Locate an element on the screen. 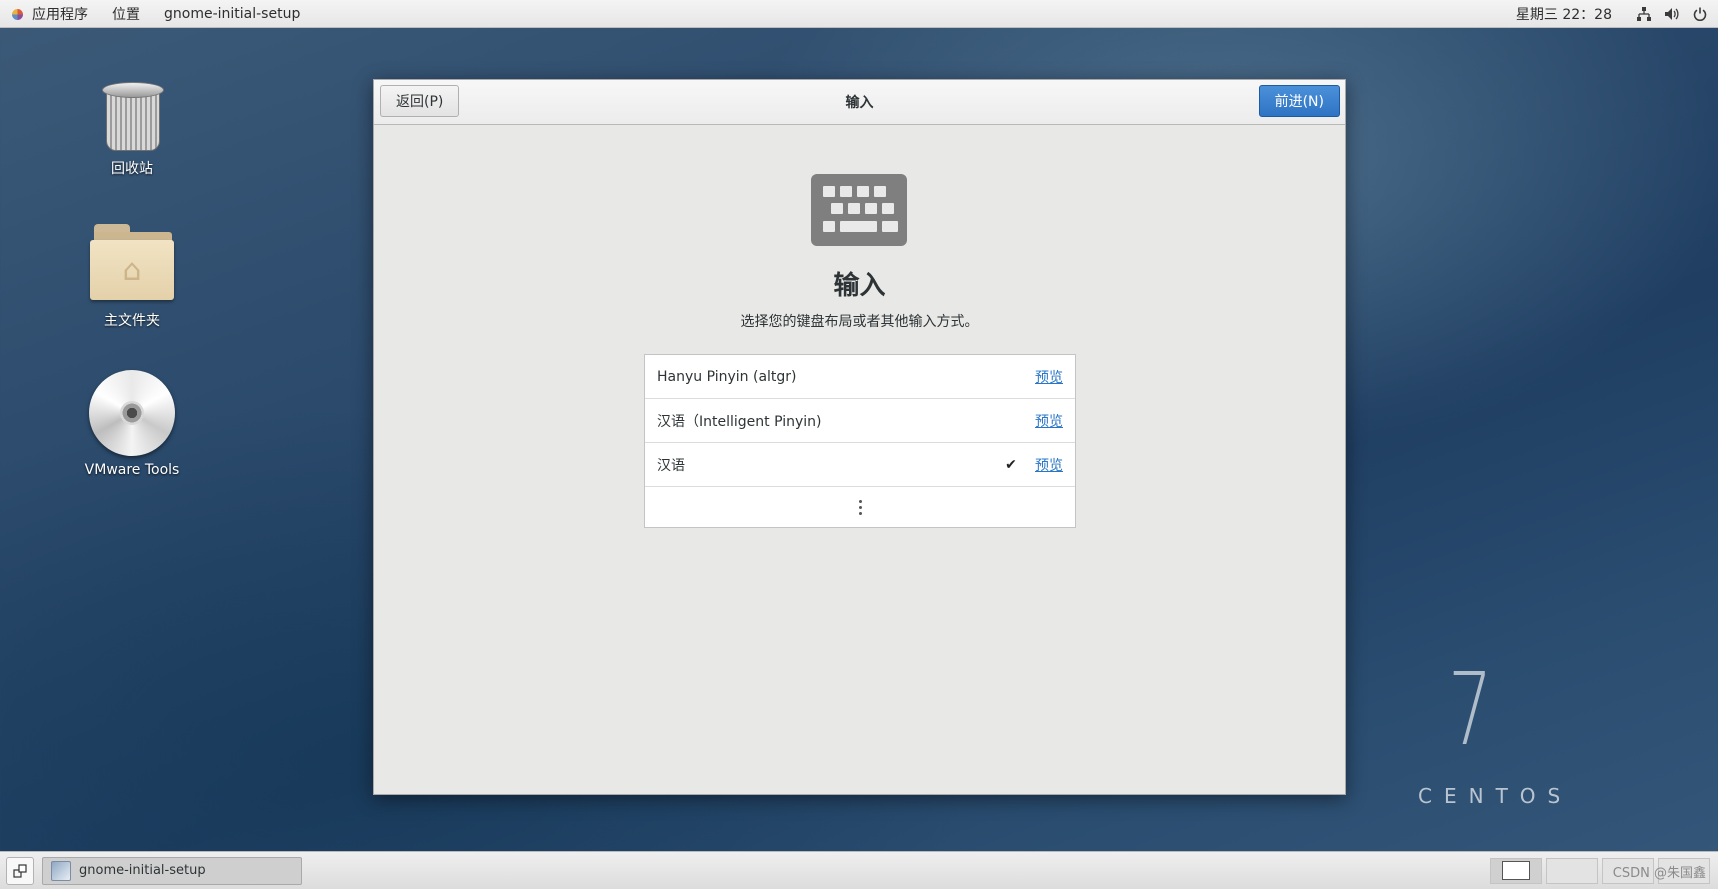 Image resolution: width=1718 pixels, height=889 pixels. input-source-label: Hanyu Pinyin (altgr) is located at coordinates (727, 376).